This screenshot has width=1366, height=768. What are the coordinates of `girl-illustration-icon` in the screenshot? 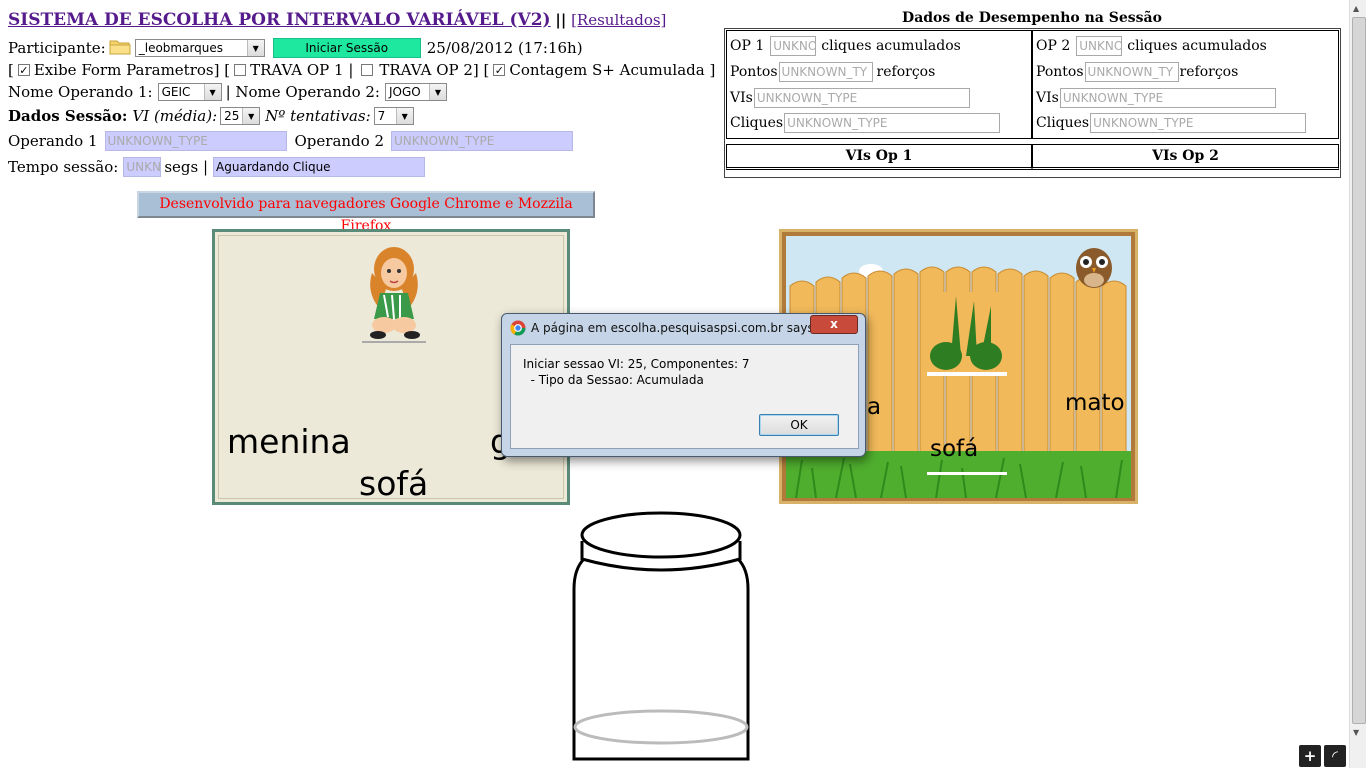 It's located at (394, 295).